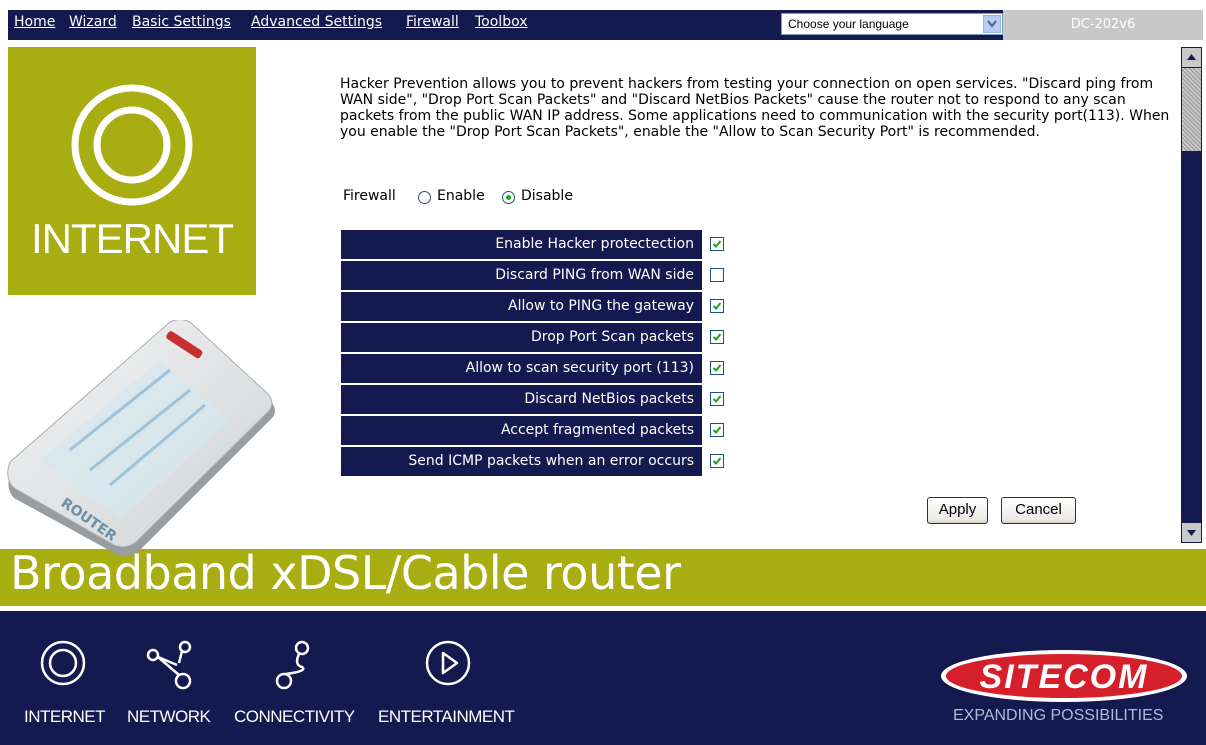 This screenshot has height=745, width=1206. Describe the element at coordinates (169, 665) in the screenshot. I see `network-icon` at that location.